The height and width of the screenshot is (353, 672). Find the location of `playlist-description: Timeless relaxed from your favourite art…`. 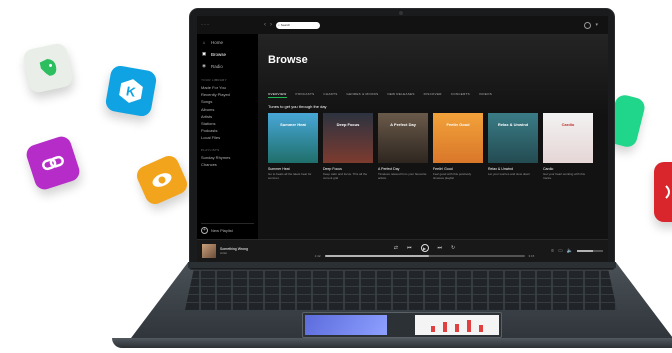

playlist-description: Timeless relaxed from your favourite art… is located at coordinates (402, 176).